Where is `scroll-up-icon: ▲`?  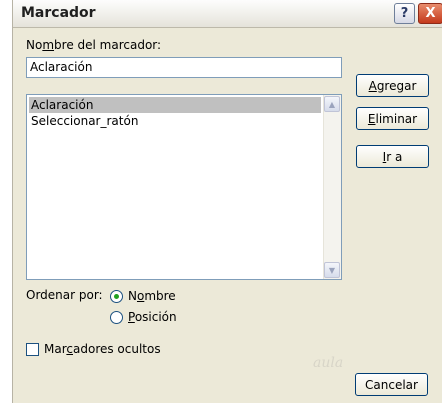 scroll-up-icon: ▲ is located at coordinates (332, 104).